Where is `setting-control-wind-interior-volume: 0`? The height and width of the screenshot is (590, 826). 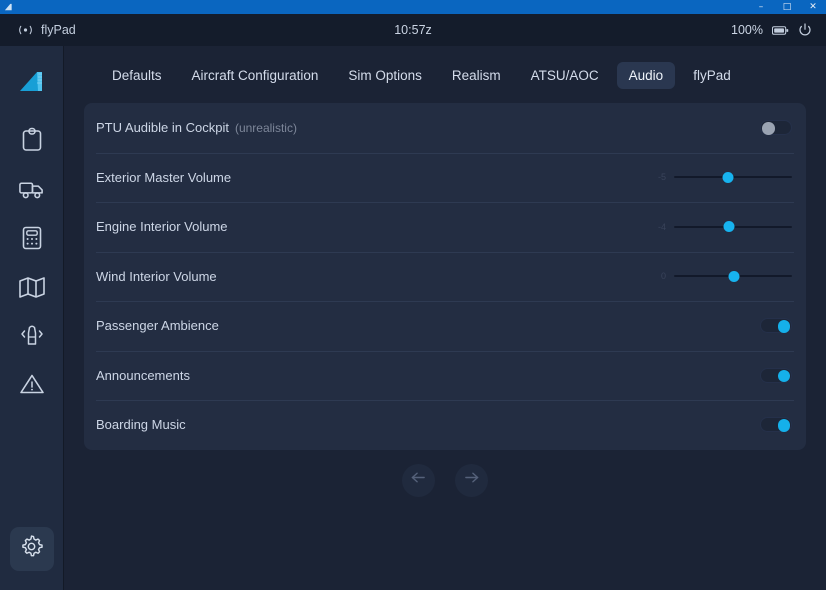 setting-control-wind-interior-volume: 0 is located at coordinates (722, 276).